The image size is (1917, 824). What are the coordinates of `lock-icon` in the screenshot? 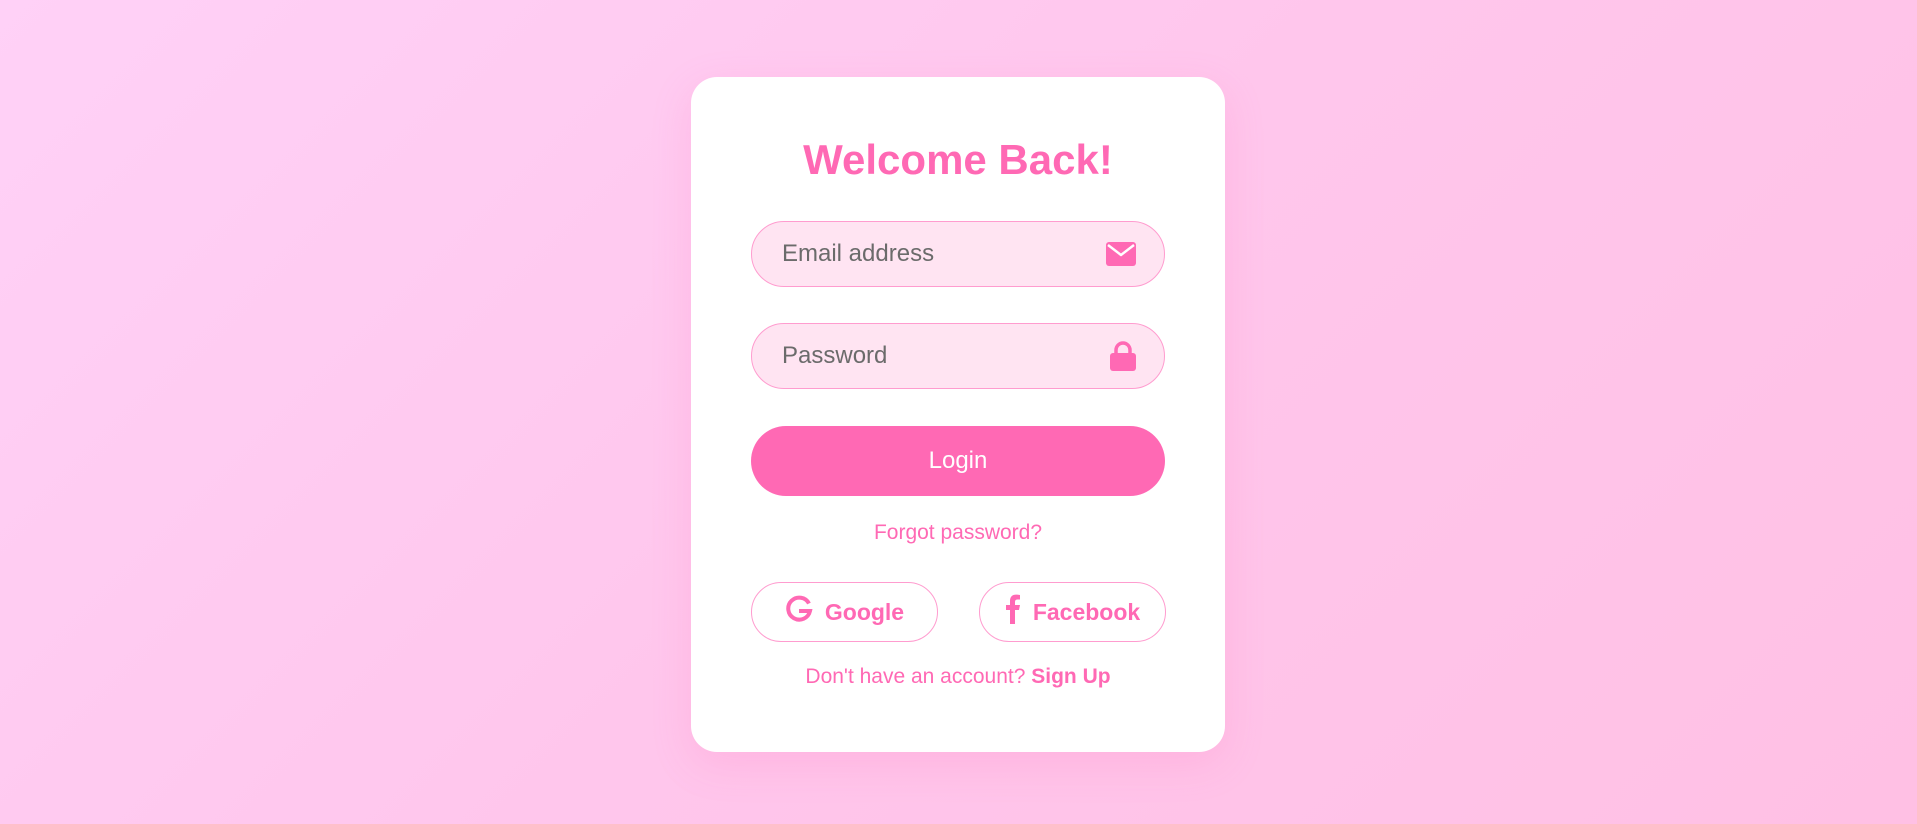 It's located at (1123, 356).